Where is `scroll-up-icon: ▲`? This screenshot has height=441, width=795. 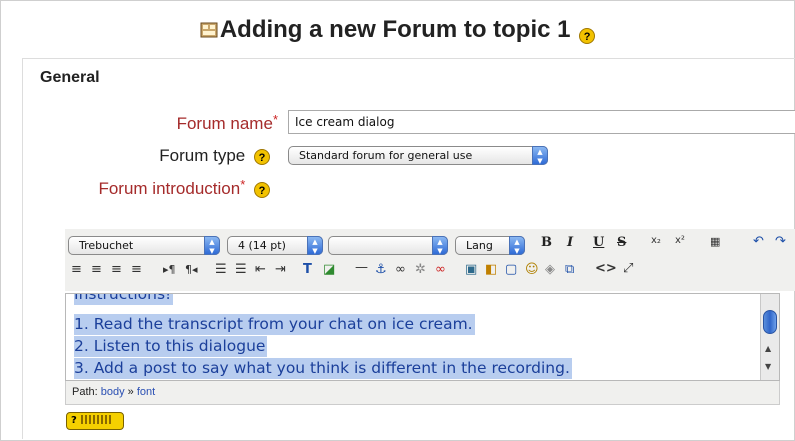 scroll-up-icon: ▲ is located at coordinates (768, 348).